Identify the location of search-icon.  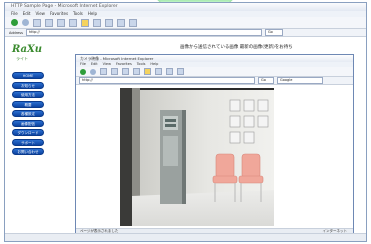
(73, 22).